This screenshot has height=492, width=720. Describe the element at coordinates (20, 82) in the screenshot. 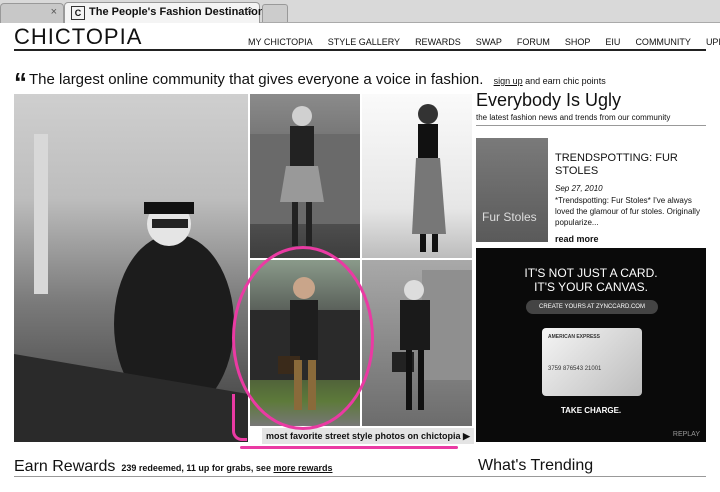

I see `quote-mark-icon: “` at that location.